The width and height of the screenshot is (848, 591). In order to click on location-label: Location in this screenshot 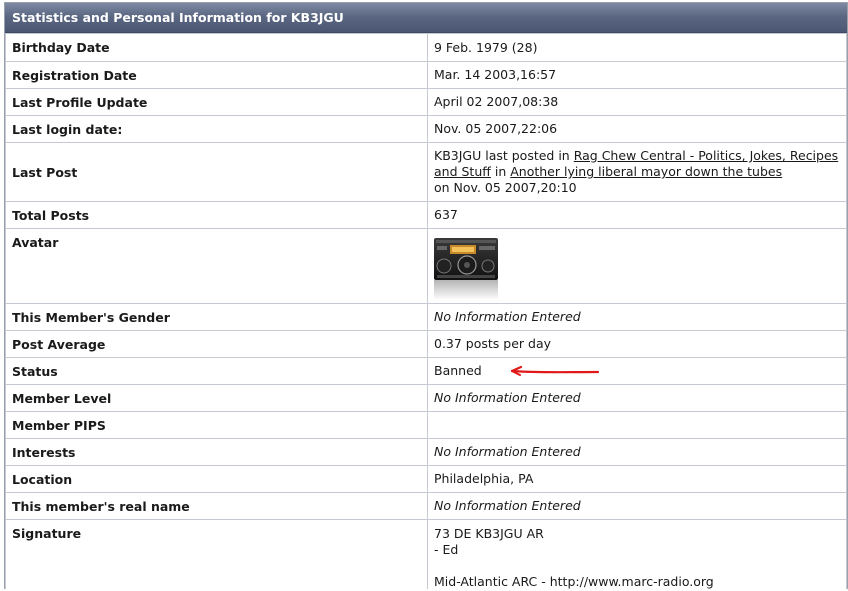, I will do `click(216, 479)`.